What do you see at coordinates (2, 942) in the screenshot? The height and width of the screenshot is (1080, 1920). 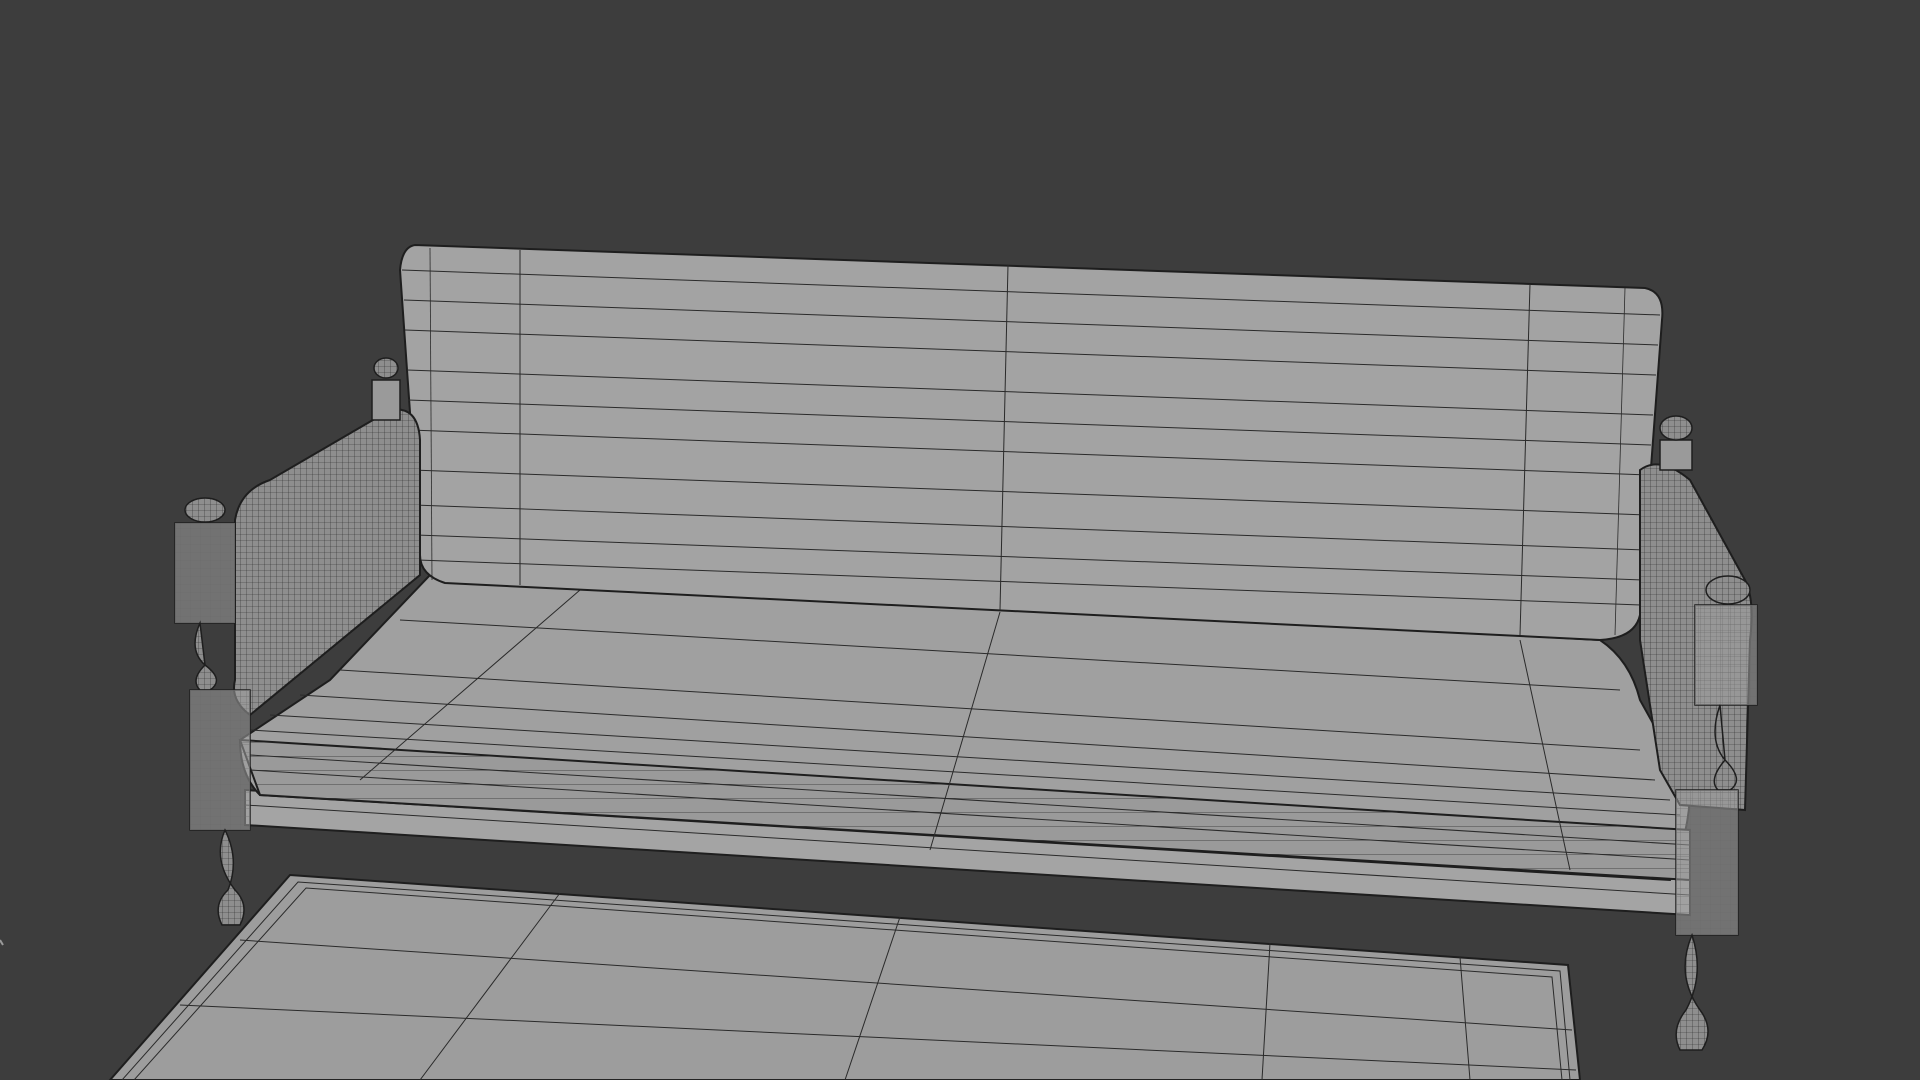 I see `viewport-edge-marker` at bounding box center [2, 942].